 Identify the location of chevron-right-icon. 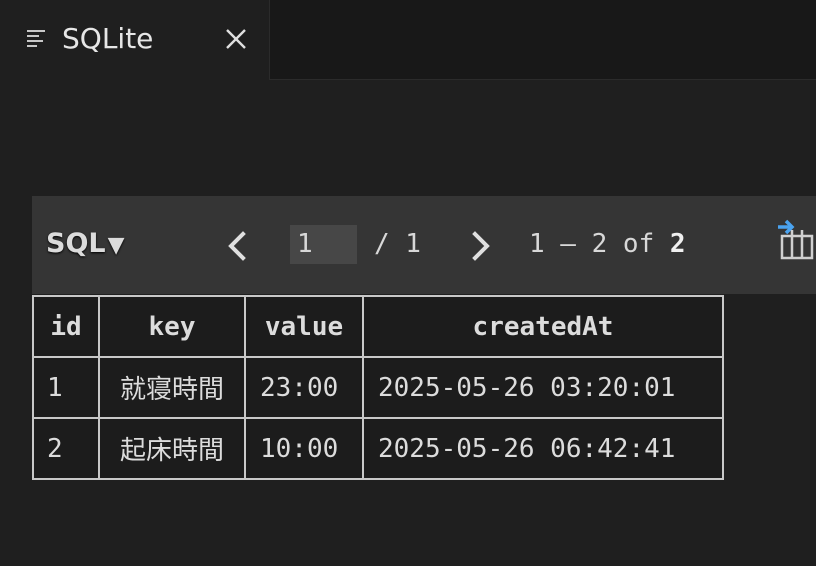
(481, 246).